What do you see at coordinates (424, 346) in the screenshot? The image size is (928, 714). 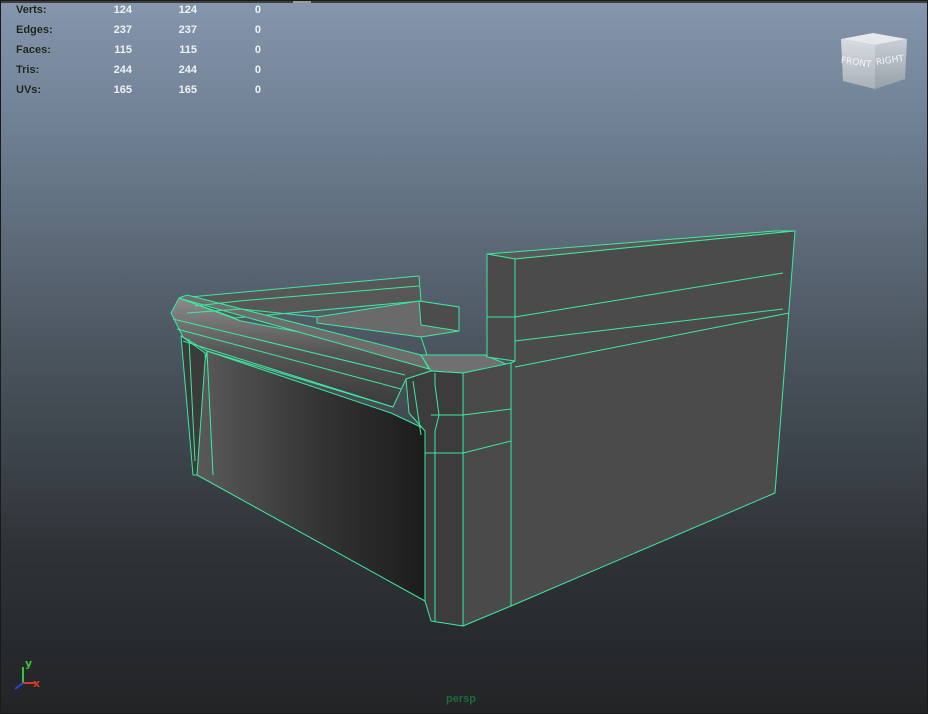 I see `mesh-edge` at bounding box center [424, 346].